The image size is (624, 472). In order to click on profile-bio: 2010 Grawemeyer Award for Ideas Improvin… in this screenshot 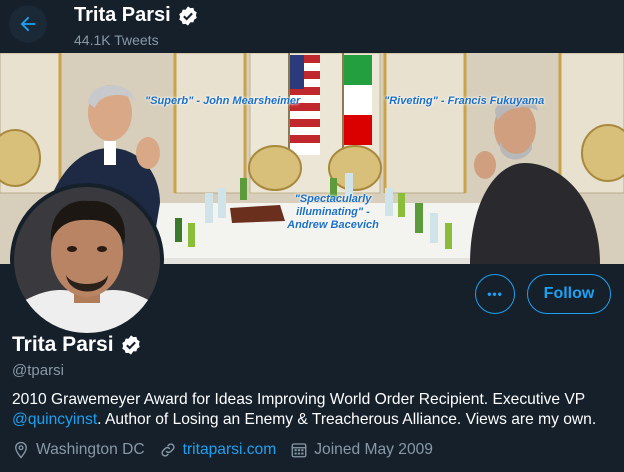, I will do `click(312, 410)`.